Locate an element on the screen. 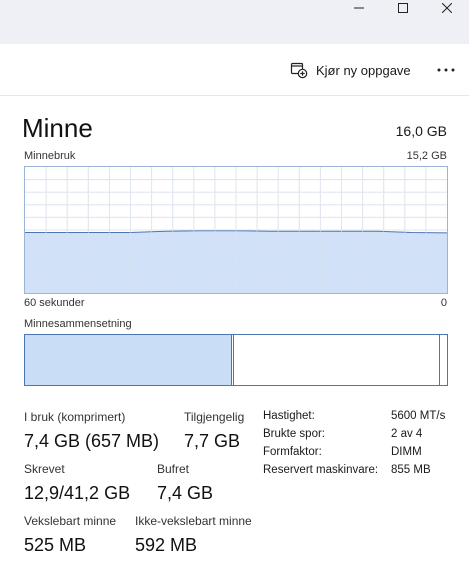 The height and width of the screenshot is (572, 469). run-new-task-label: Kjør ny oppgave is located at coordinates (363, 70).